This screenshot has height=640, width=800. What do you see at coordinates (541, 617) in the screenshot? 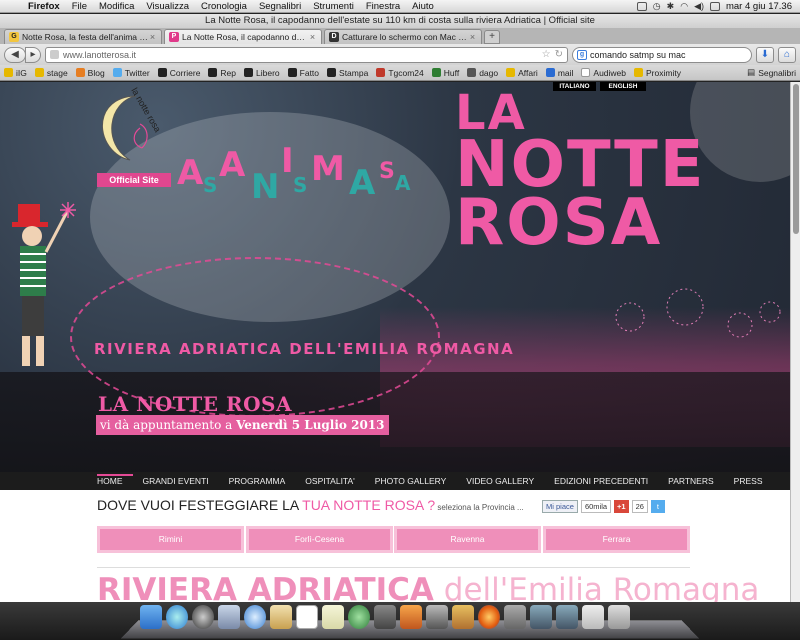
I see `applications-folder-icon` at bounding box center [541, 617].